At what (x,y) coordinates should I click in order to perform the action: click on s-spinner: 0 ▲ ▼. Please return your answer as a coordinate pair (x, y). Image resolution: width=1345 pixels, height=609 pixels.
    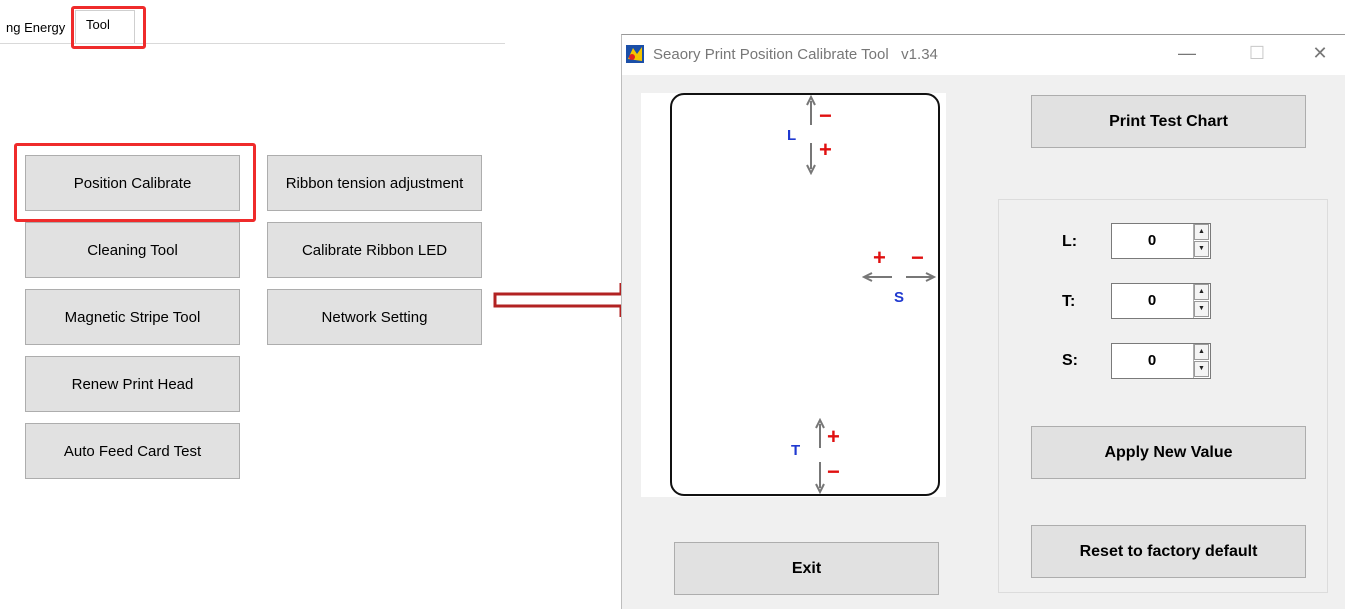
    Looking at the image, I should click on (1161, 361).